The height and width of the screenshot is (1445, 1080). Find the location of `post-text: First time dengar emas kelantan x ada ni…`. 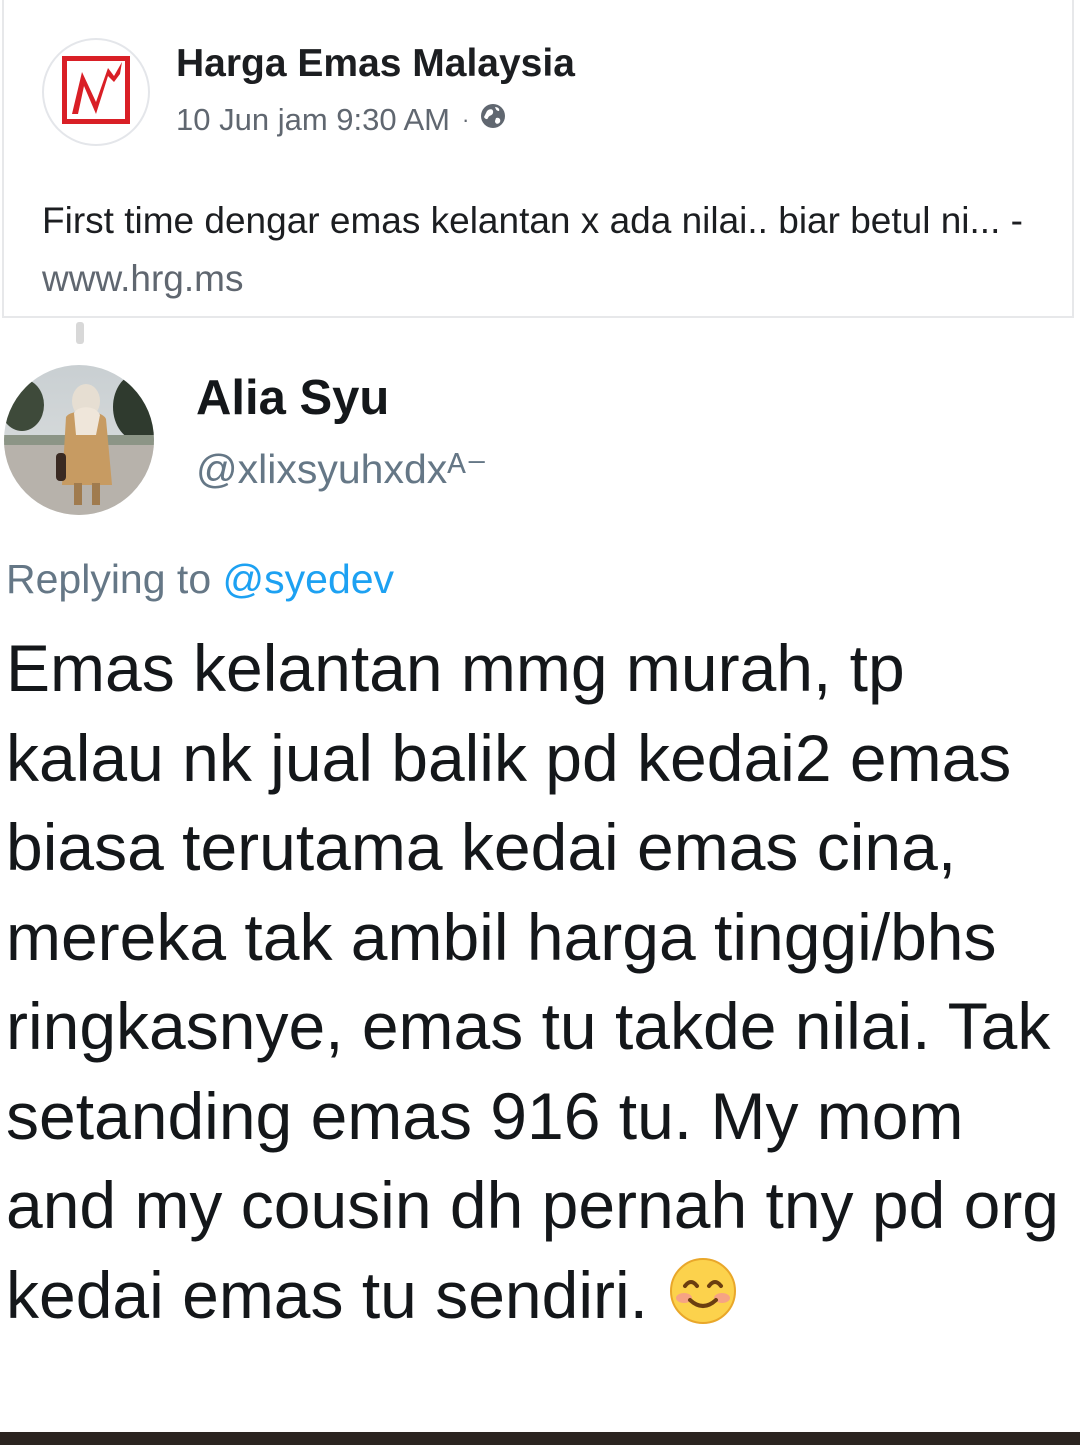

post-text: First time dengar emas kelantan x ada ni… is located at coordinates (542, 250).